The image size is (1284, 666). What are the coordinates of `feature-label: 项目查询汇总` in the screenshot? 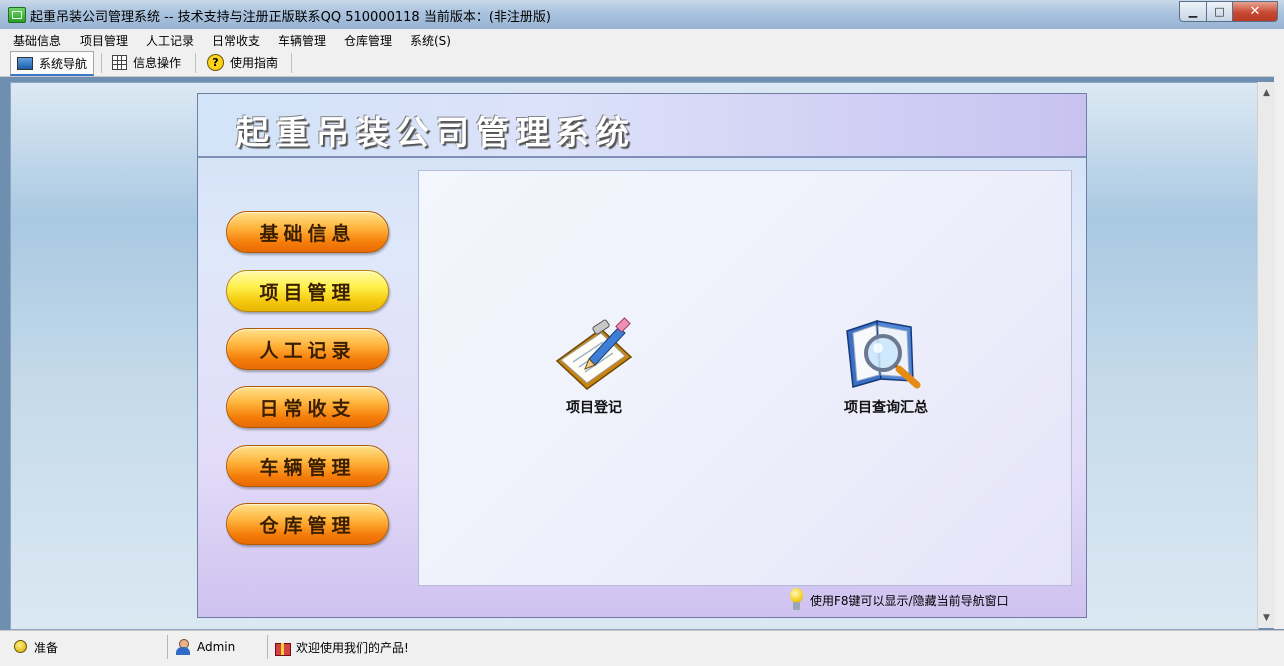 It's located at (886, 408).